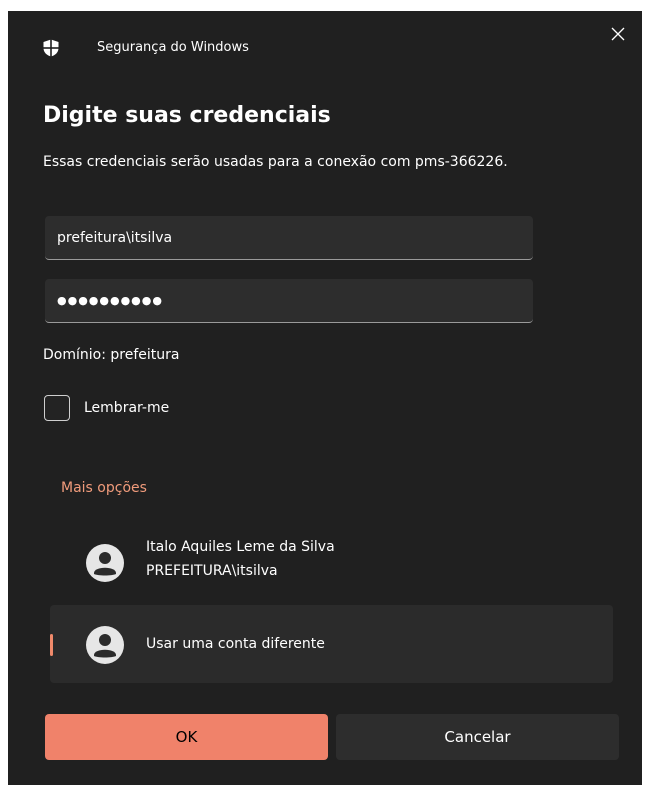 This screenshot has width=650, height=789. I want to click on account-name: Italo Aquiles Leme da Silva, so click(240, 547).